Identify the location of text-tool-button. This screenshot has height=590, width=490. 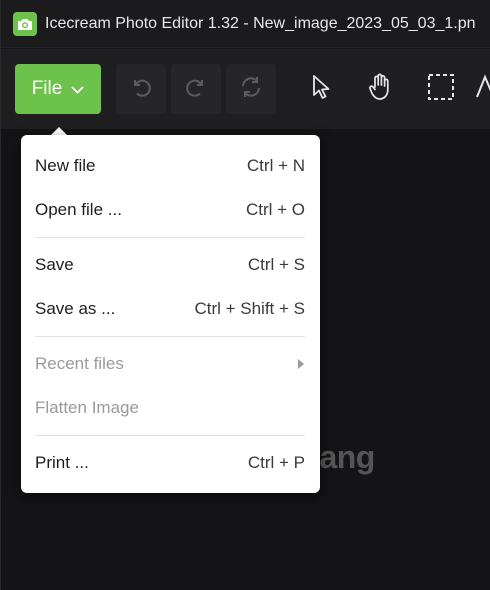
(482, 89).